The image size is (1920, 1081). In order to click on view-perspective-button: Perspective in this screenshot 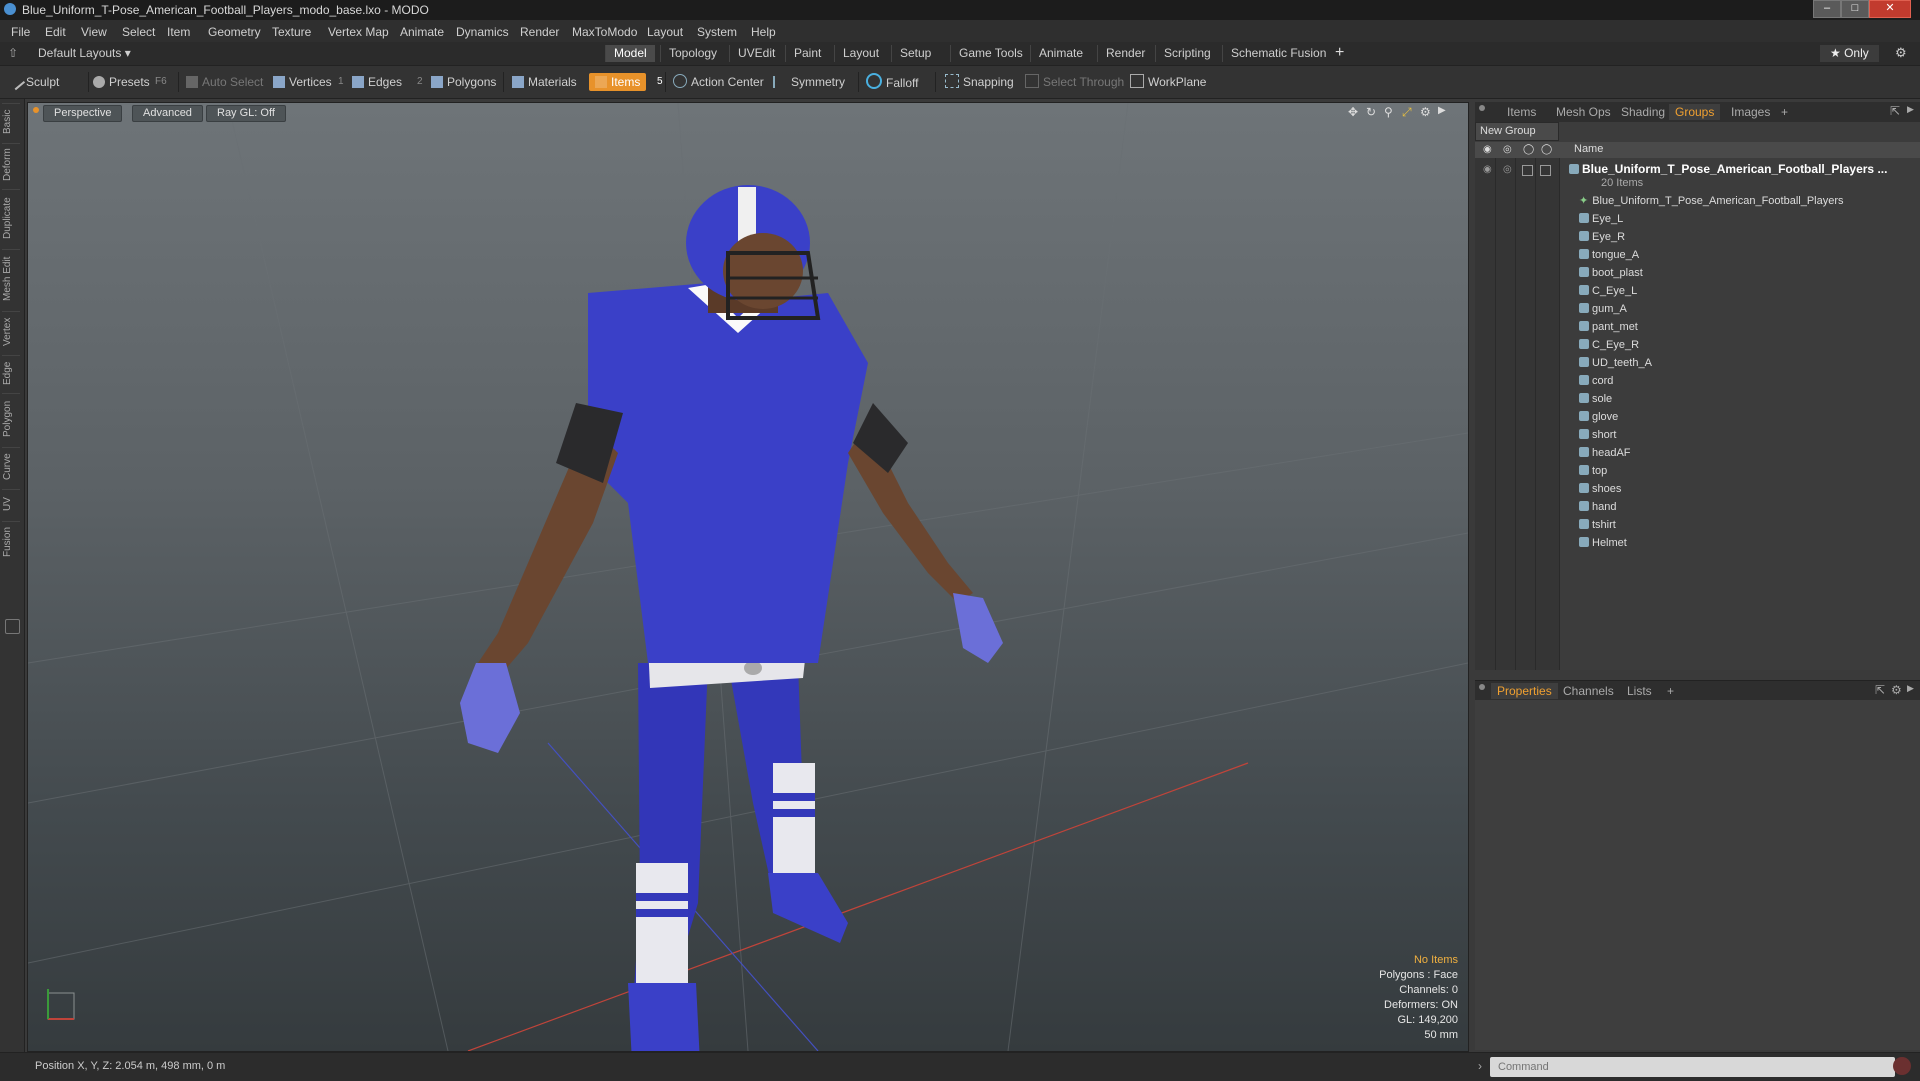, I will do `click(83, 113)`.